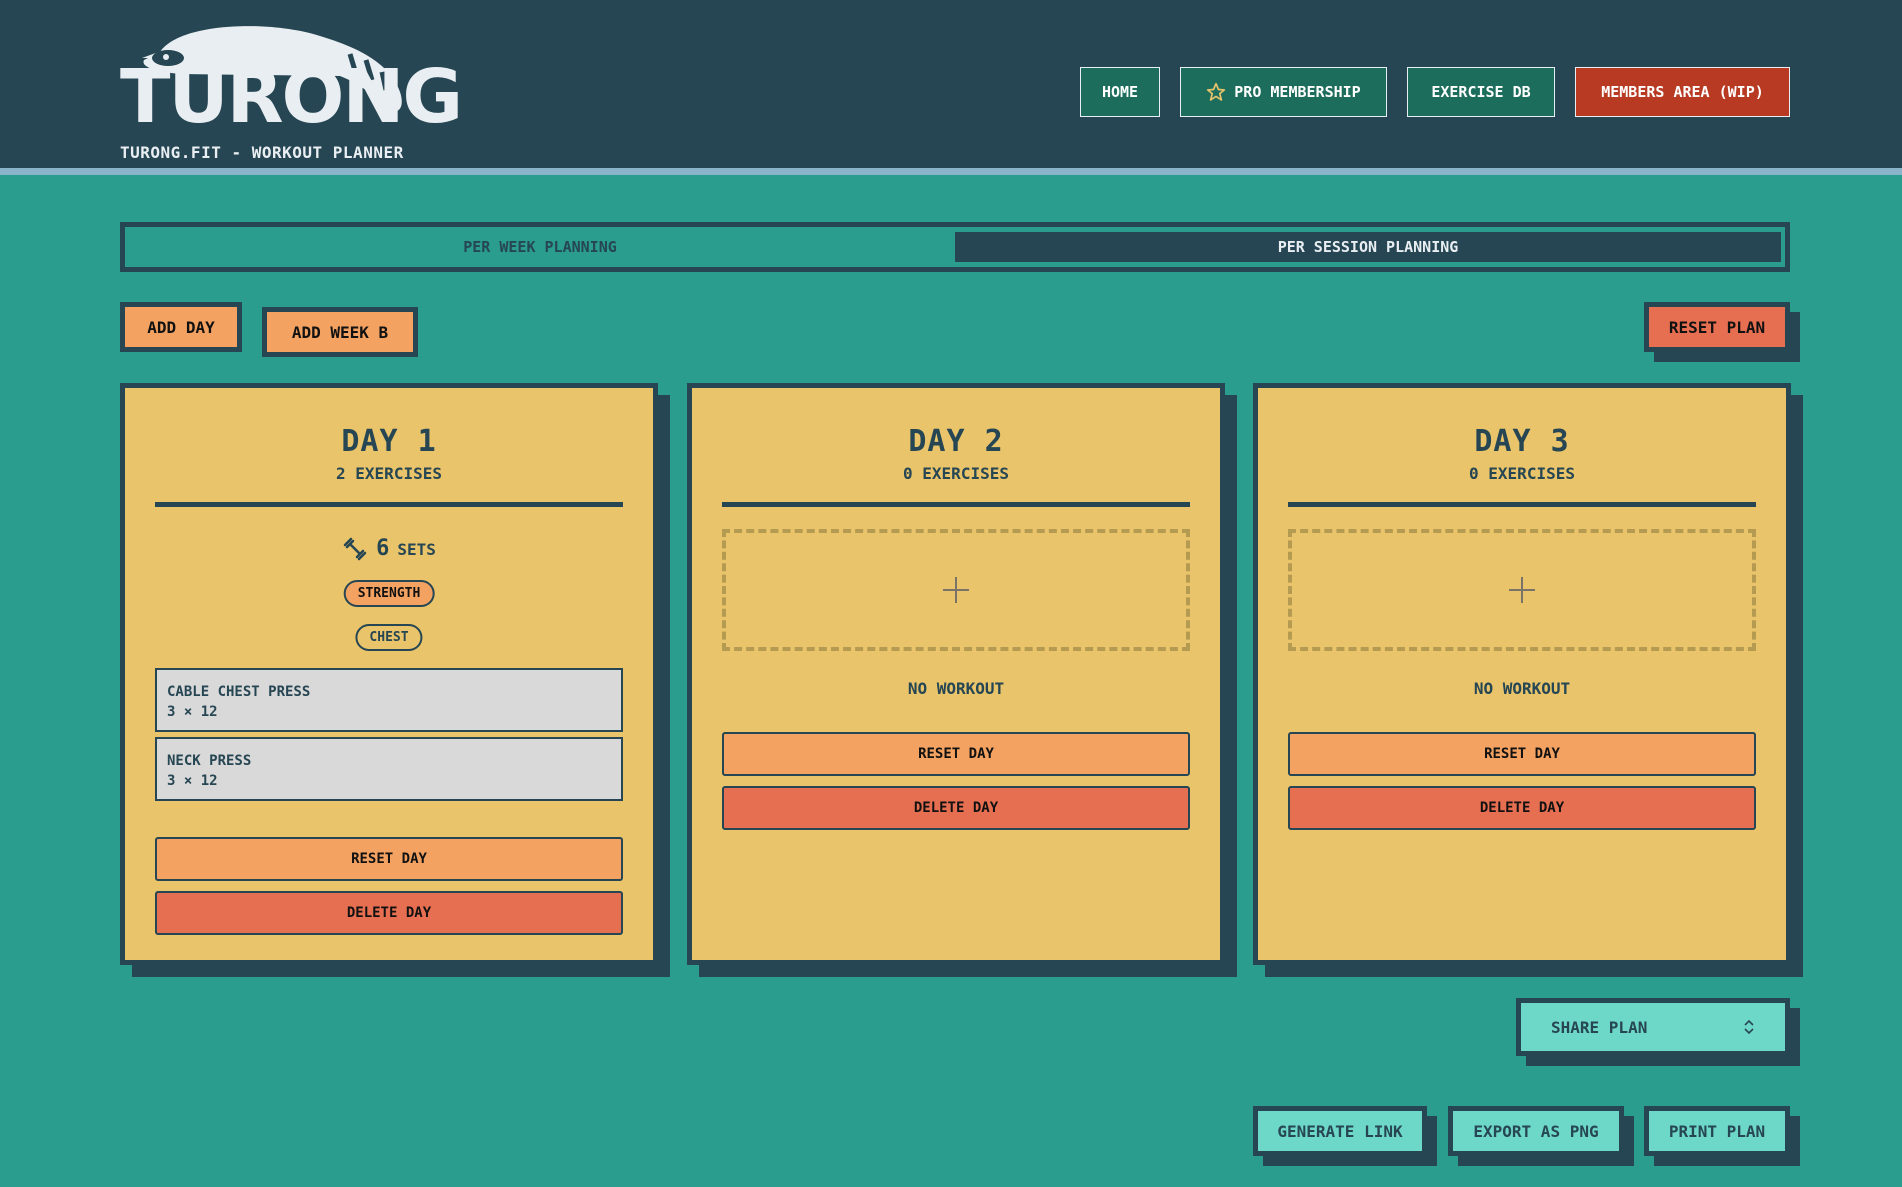 The image size is (1902, 1187). Describe the element at coordinates (416, 549) in the screenshot. I see `sets-label: SETS` at that location.